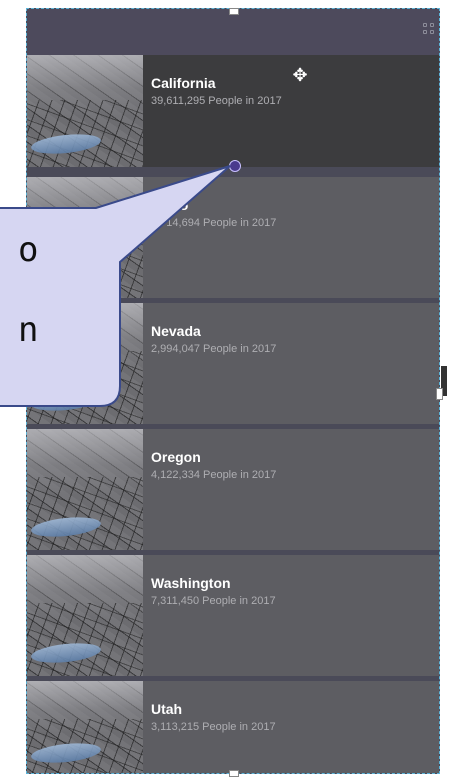  What do you see at coordinates (300, 75) in the screenshot?
I see `move-icon: ✥` at bounding box center [300, 75].